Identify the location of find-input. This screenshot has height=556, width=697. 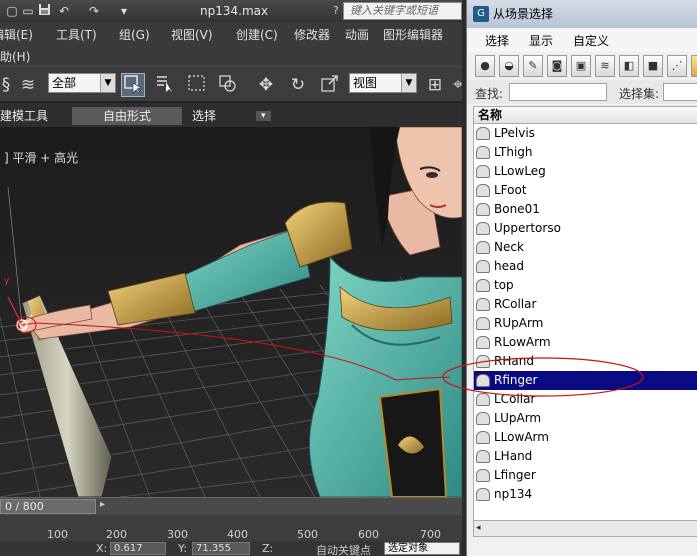
(558, 92).